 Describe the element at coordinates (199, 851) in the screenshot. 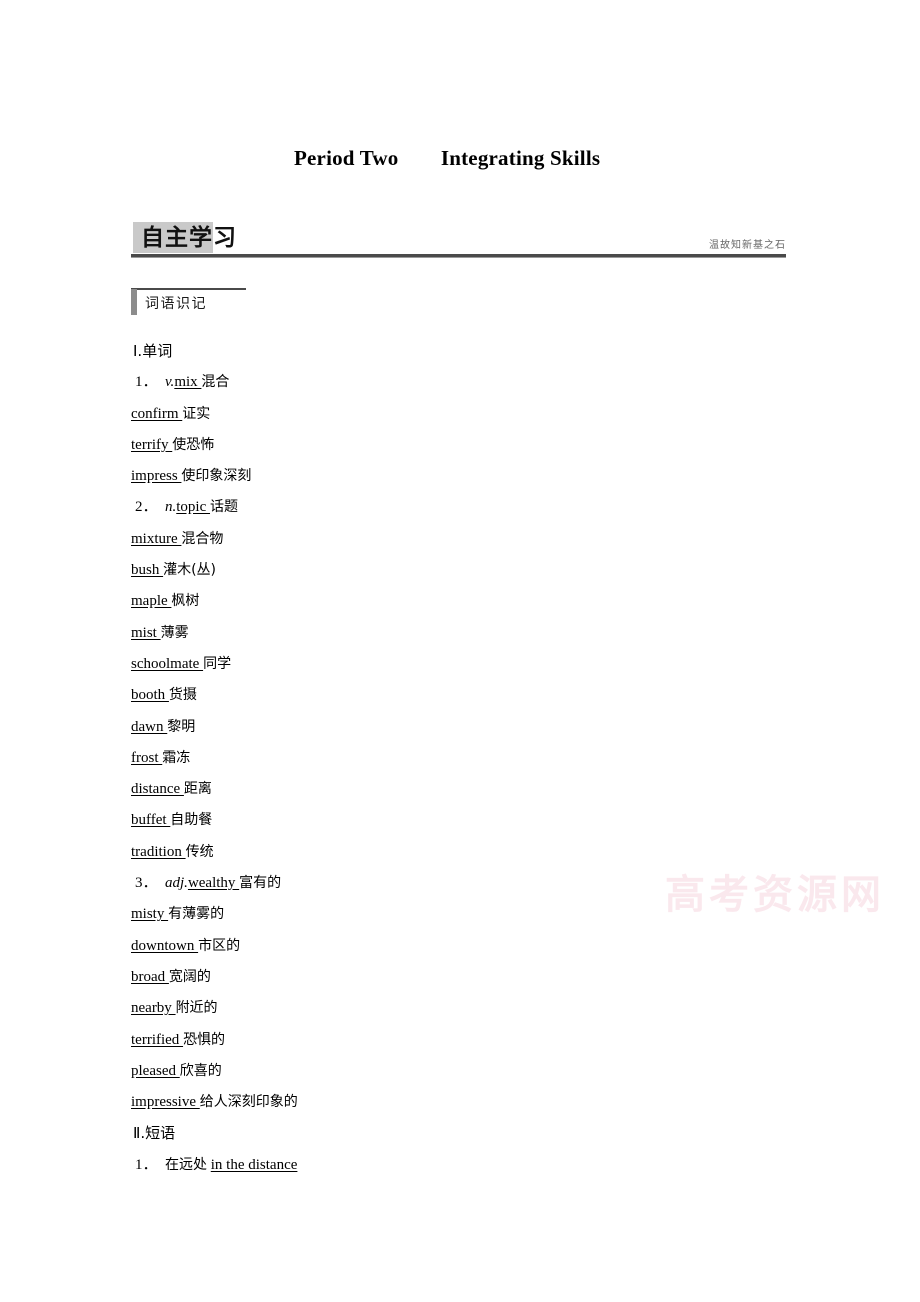

I see `chinese-gloss: 传统` at that location.